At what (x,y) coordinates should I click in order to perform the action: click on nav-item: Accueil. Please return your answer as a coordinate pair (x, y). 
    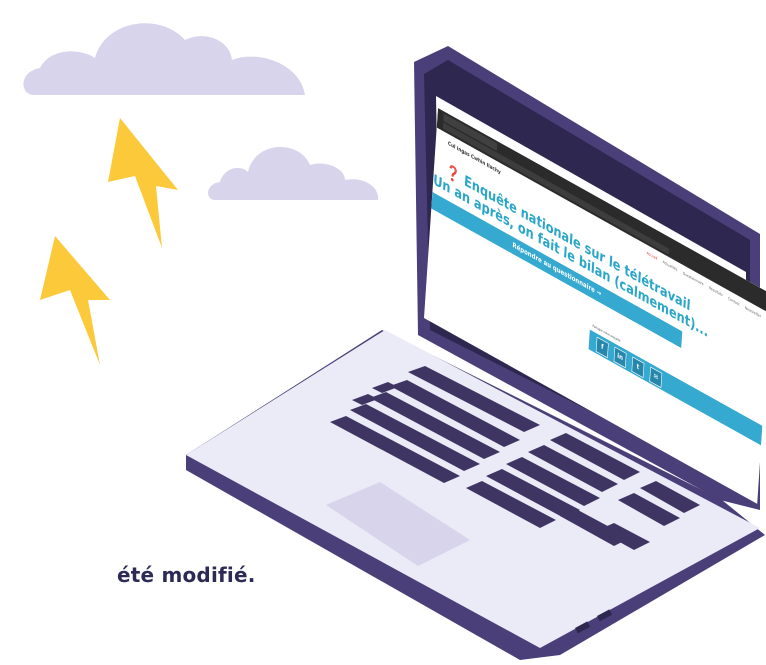
    Looking at the image, I should click on (652, 256).